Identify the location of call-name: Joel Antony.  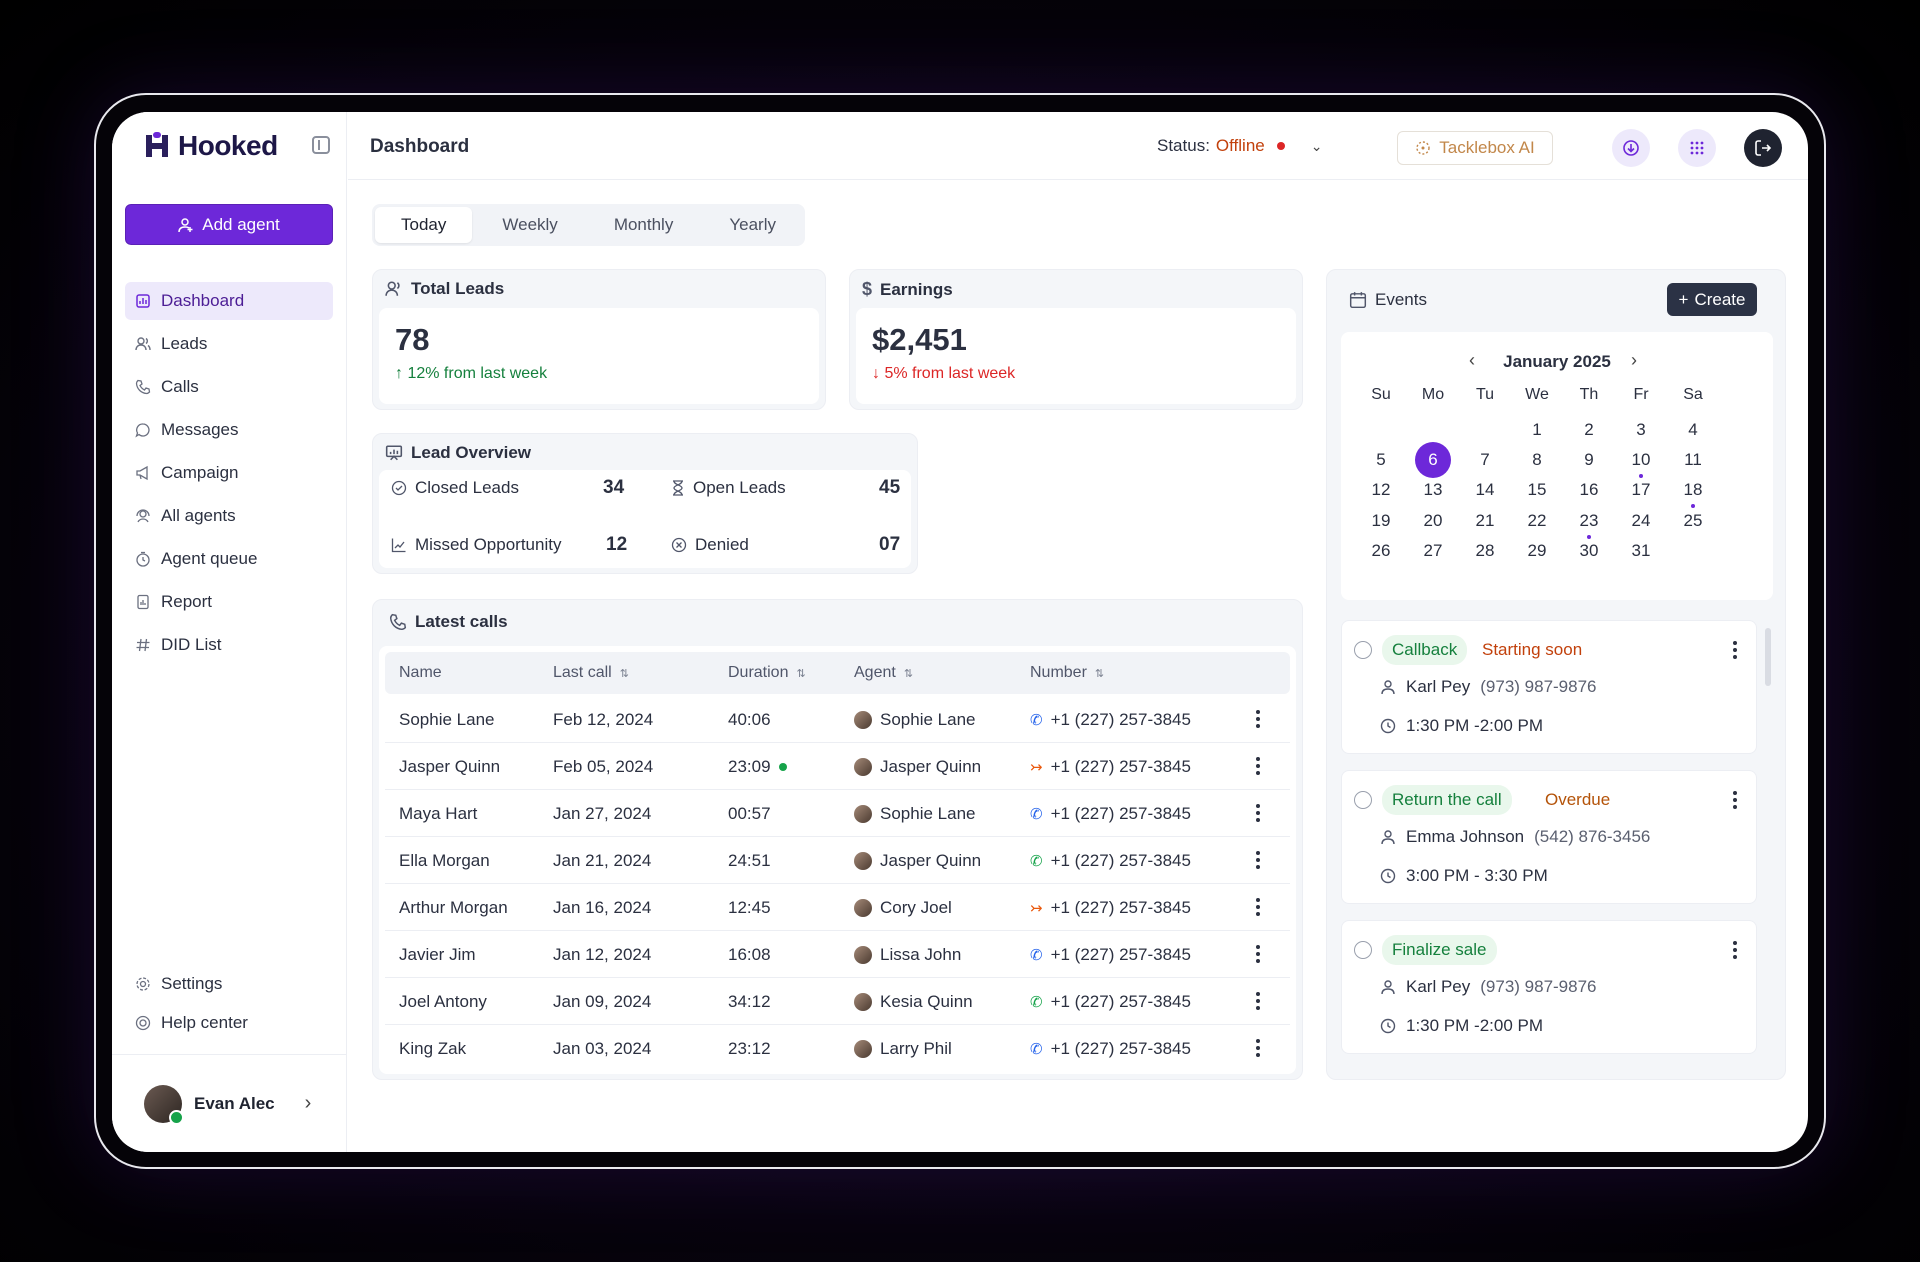
(443, 1001).